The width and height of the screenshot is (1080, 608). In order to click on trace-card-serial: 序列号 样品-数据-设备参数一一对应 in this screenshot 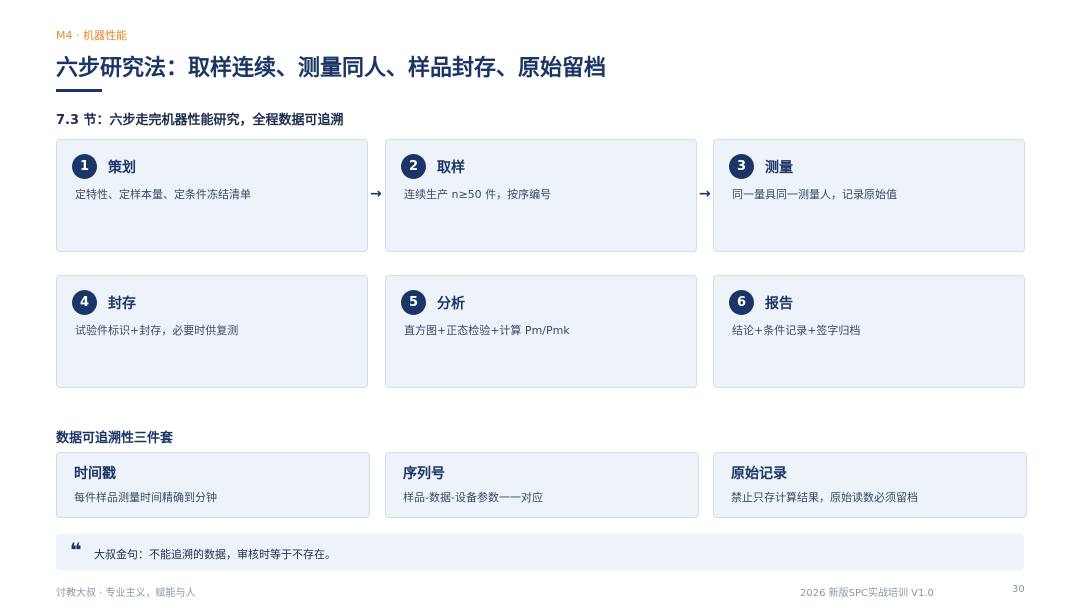, I will do `click(542, 485)`.